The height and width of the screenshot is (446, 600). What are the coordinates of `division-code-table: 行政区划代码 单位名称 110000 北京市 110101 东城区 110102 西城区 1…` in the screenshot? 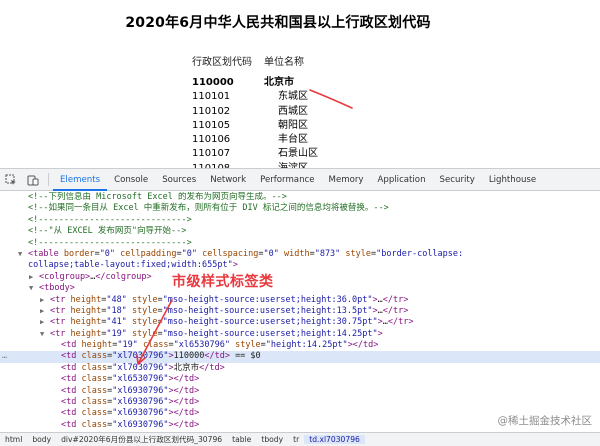 It's located at (273, 112).